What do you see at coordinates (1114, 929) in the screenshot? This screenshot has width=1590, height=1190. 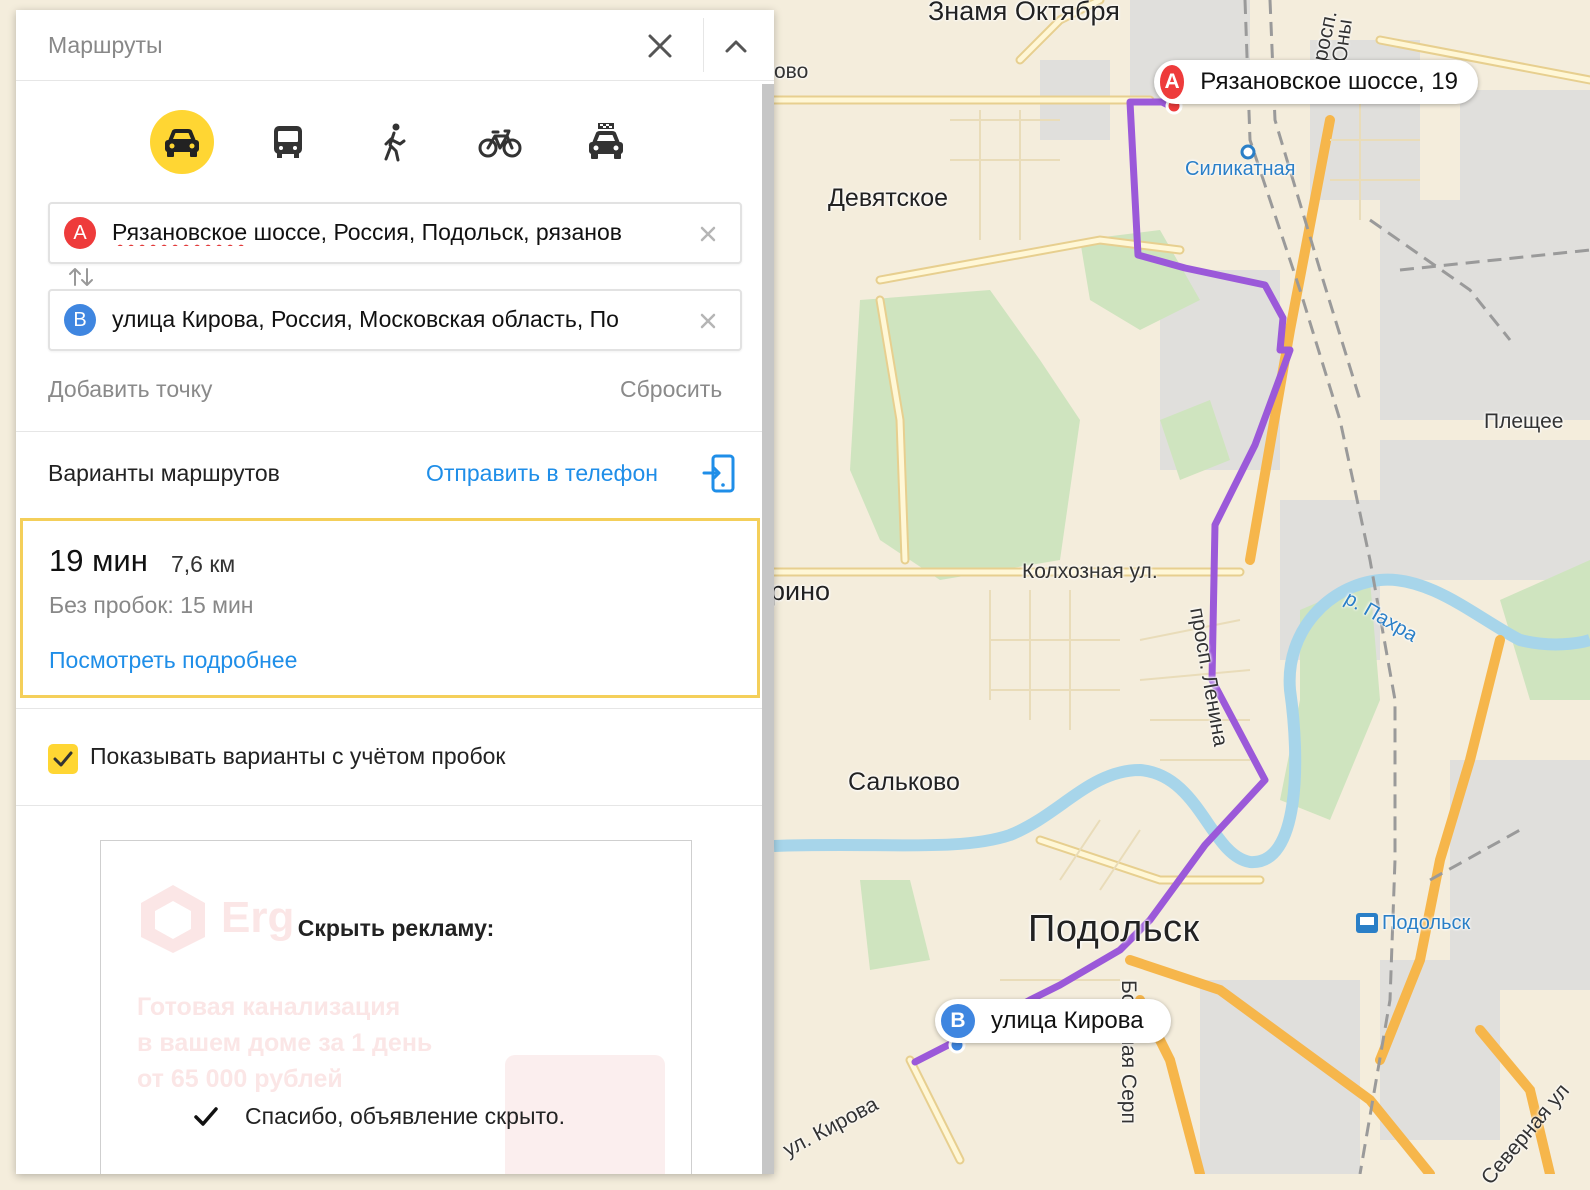 I see `map-label-podolsk: Подольск` at bounding box center [1114, 929].